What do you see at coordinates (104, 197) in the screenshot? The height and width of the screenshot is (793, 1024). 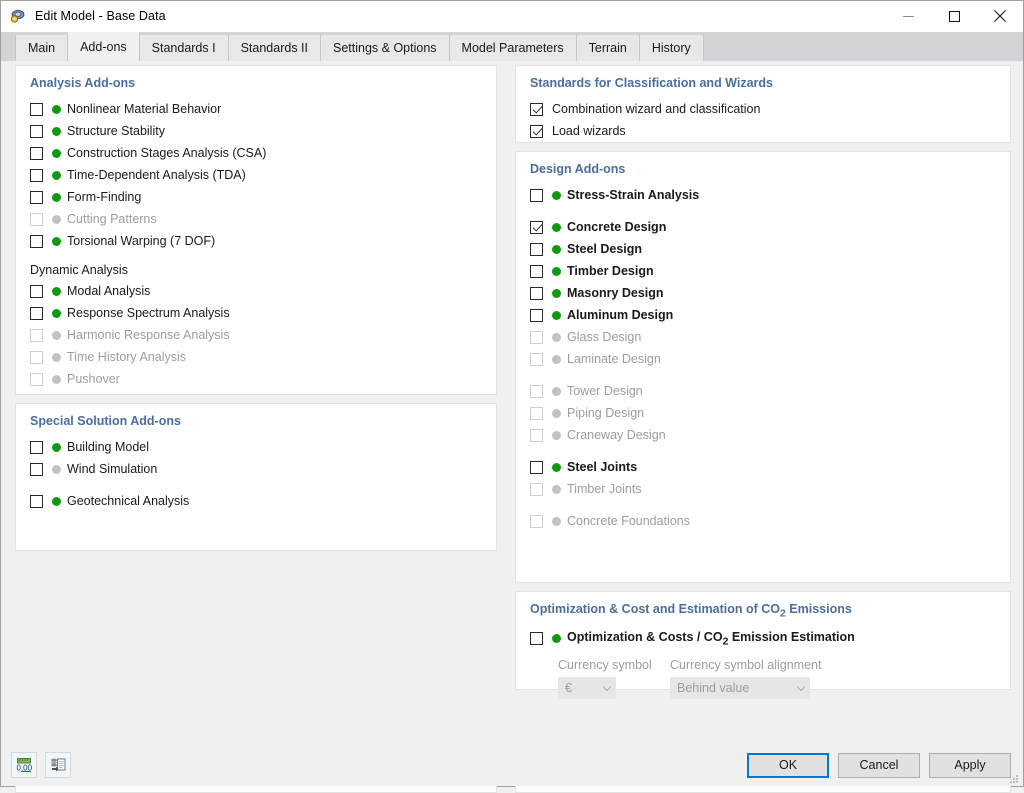 I see `addon-label: Form-Finding` at bounding box center [104, 197].